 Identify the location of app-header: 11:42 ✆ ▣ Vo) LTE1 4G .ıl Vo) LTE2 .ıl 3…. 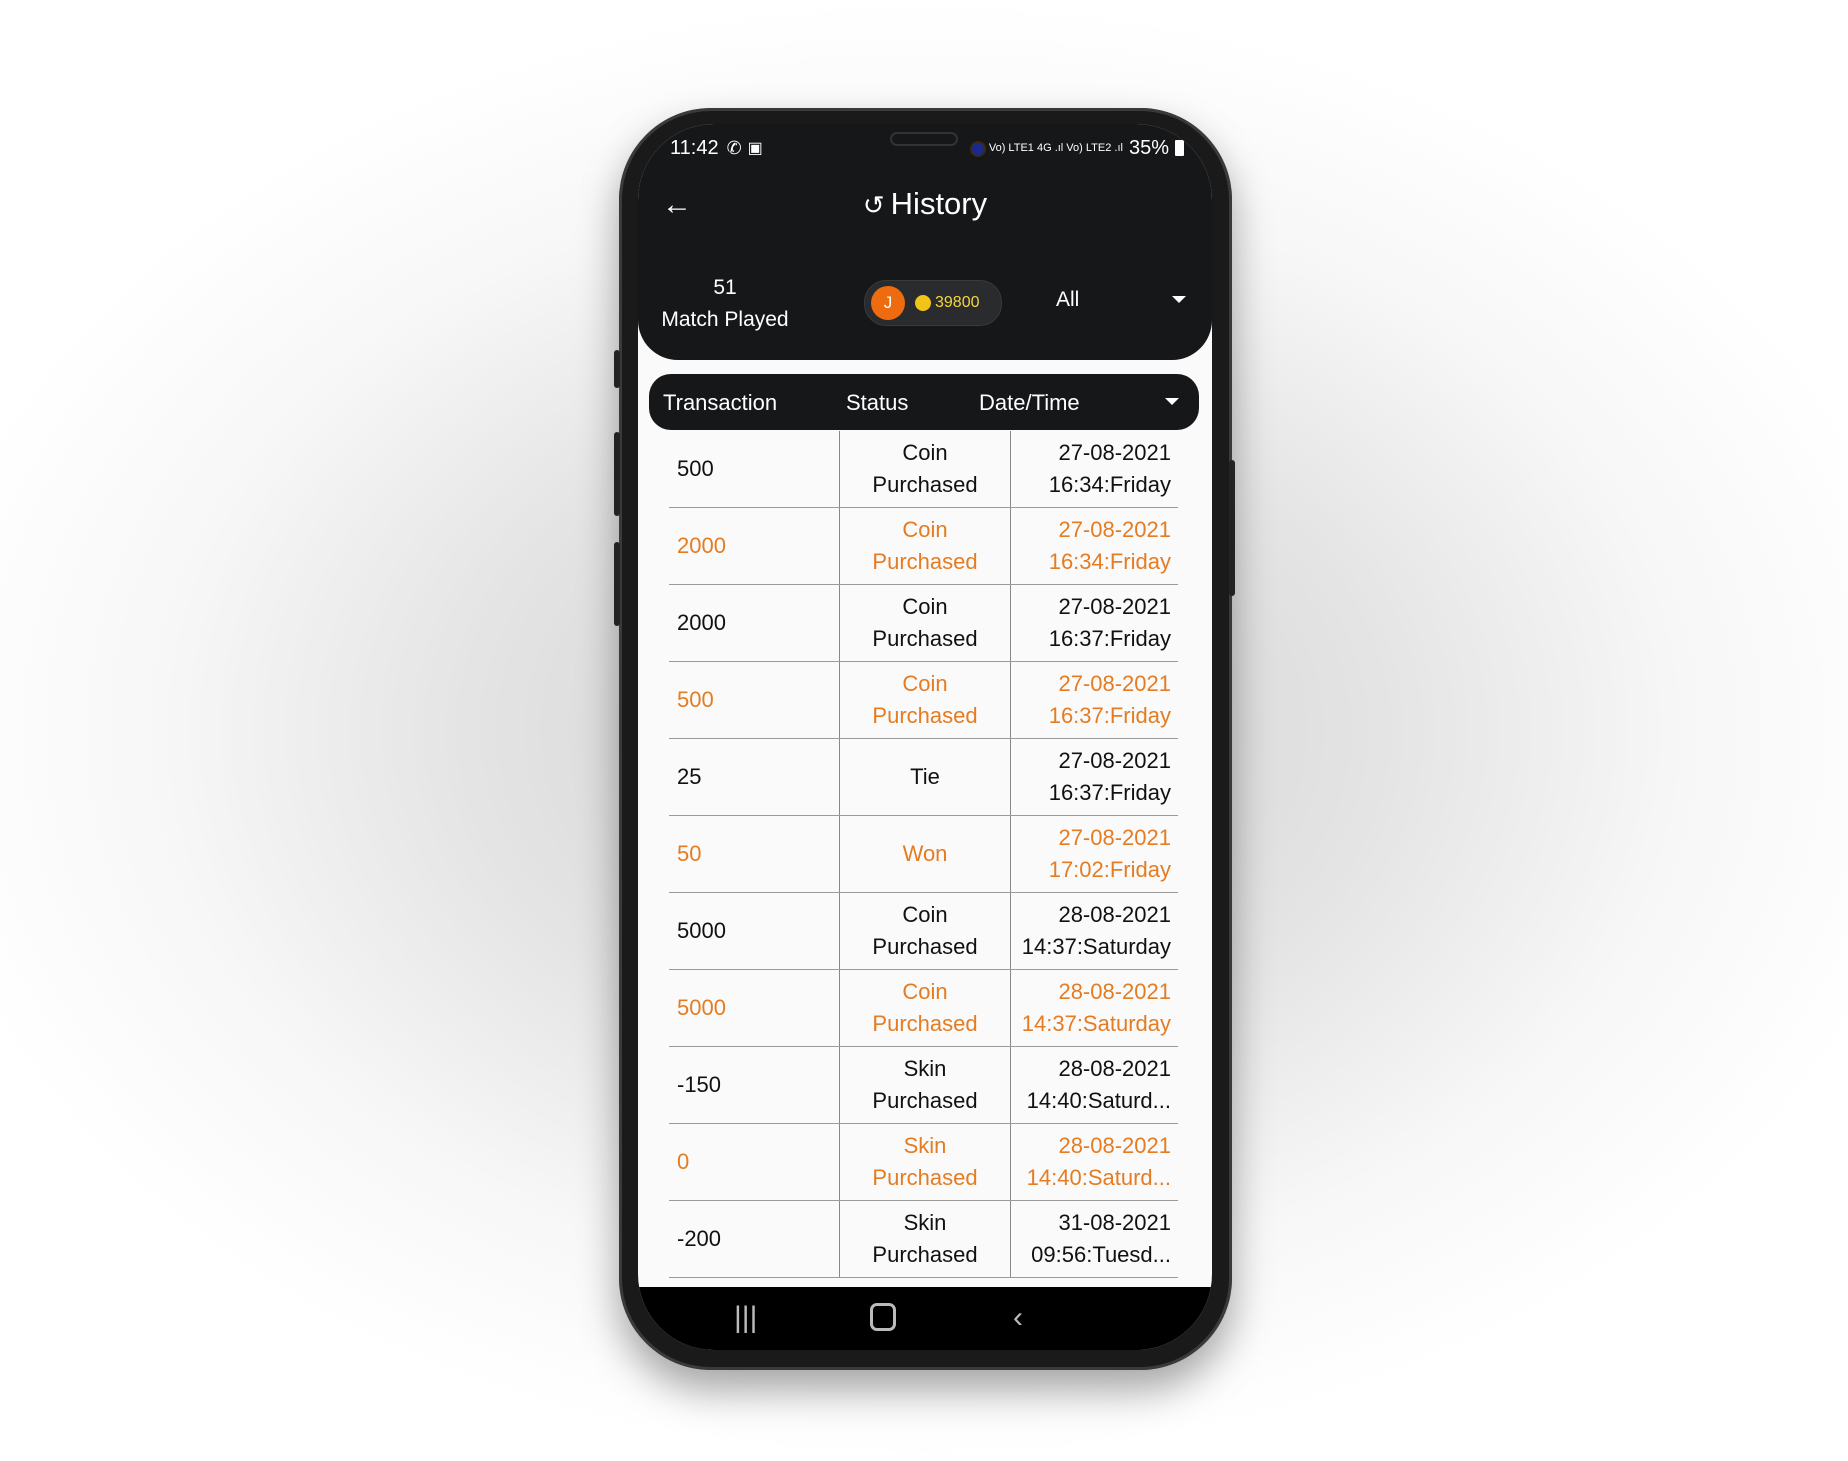
(925, 242).